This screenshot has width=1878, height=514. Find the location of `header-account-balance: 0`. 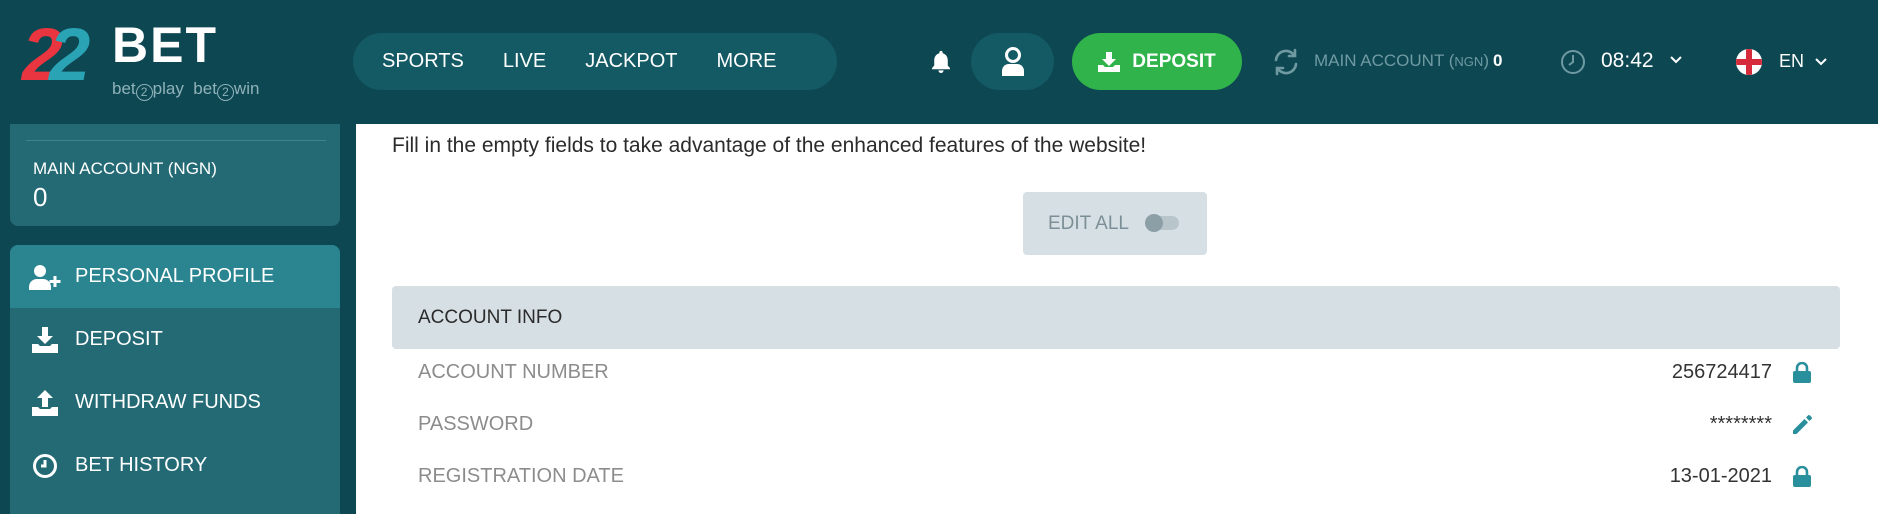

header-account-balance: 0 is located at coordinates (1497, 60).